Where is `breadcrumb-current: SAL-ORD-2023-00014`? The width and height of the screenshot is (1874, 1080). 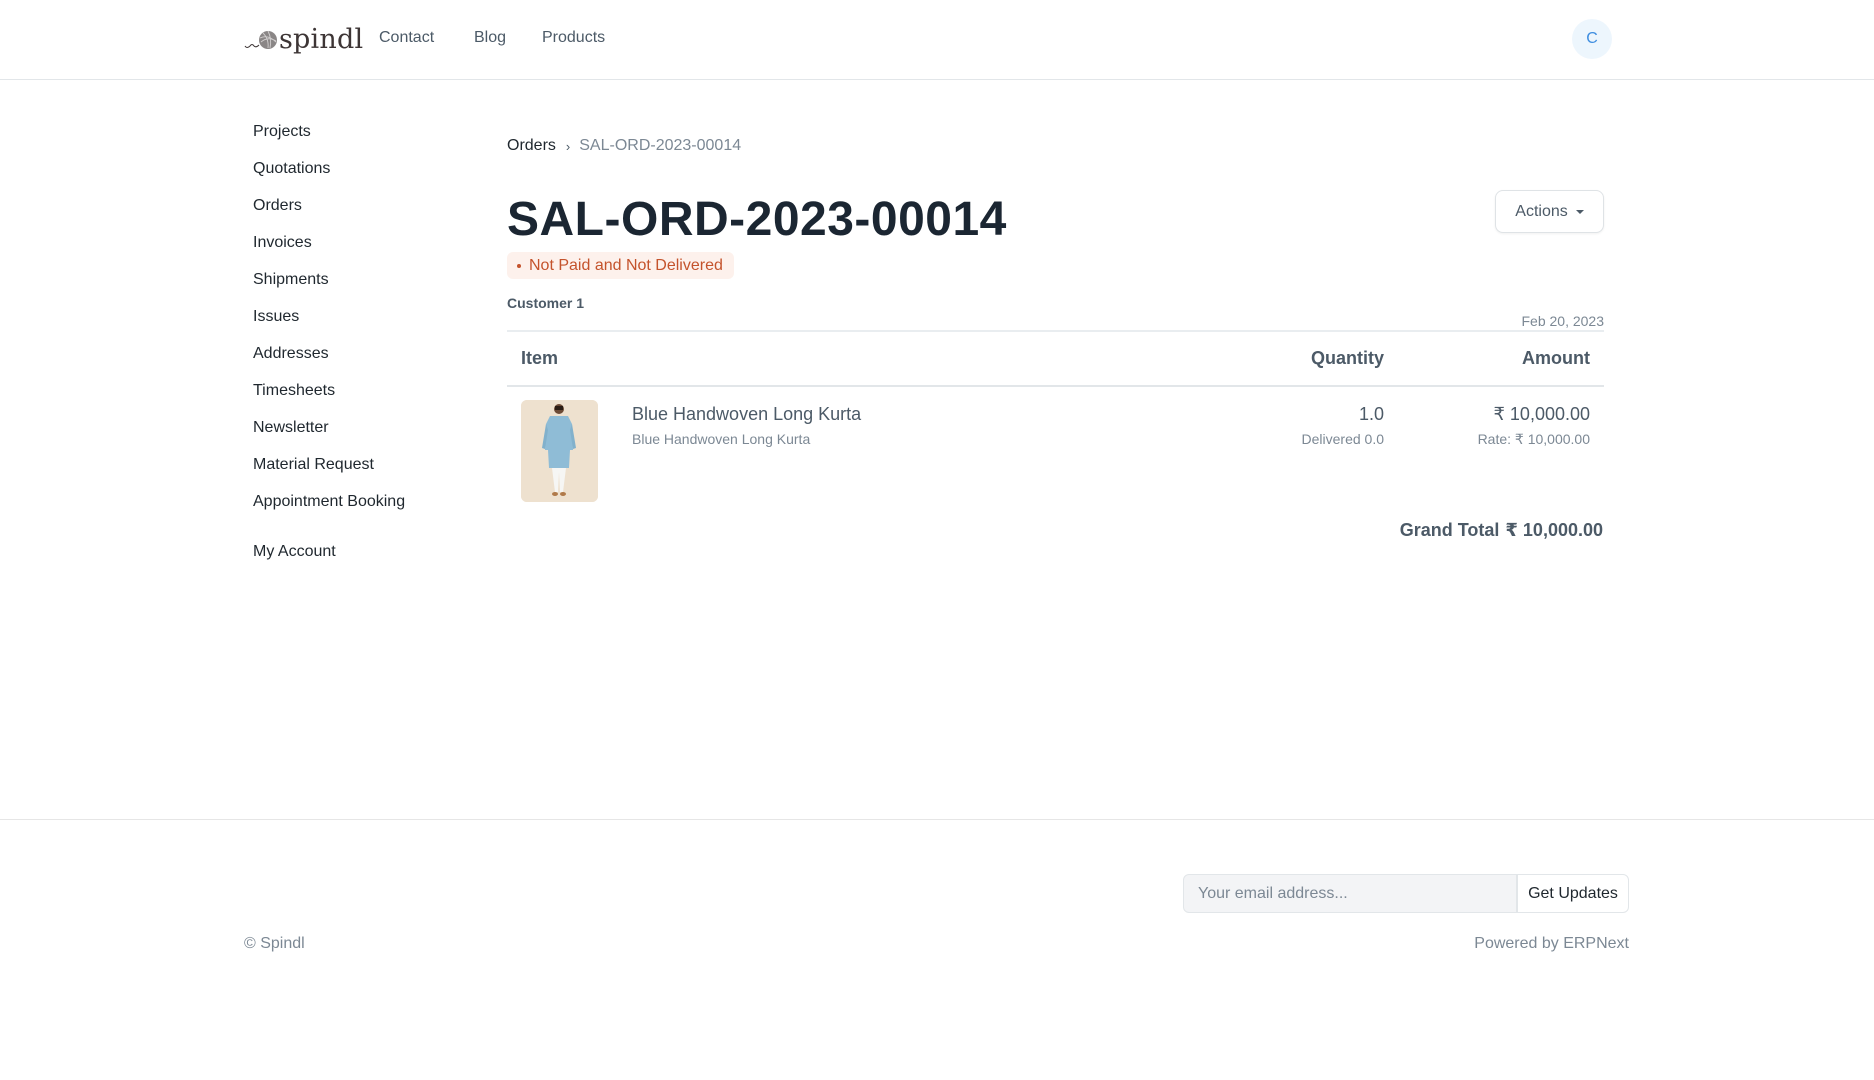
breadcrumb-current: SAL-ORD-2023-00014 is located at coordinates (660, 145).